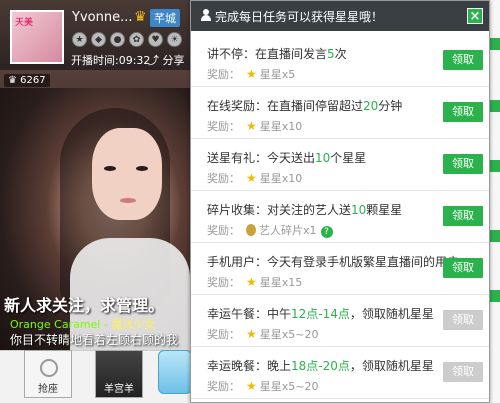  What do you see at coordinates (155, 39) in the screenshot?
I see `medal-icon: ♥` at bounding box center [155, 39].